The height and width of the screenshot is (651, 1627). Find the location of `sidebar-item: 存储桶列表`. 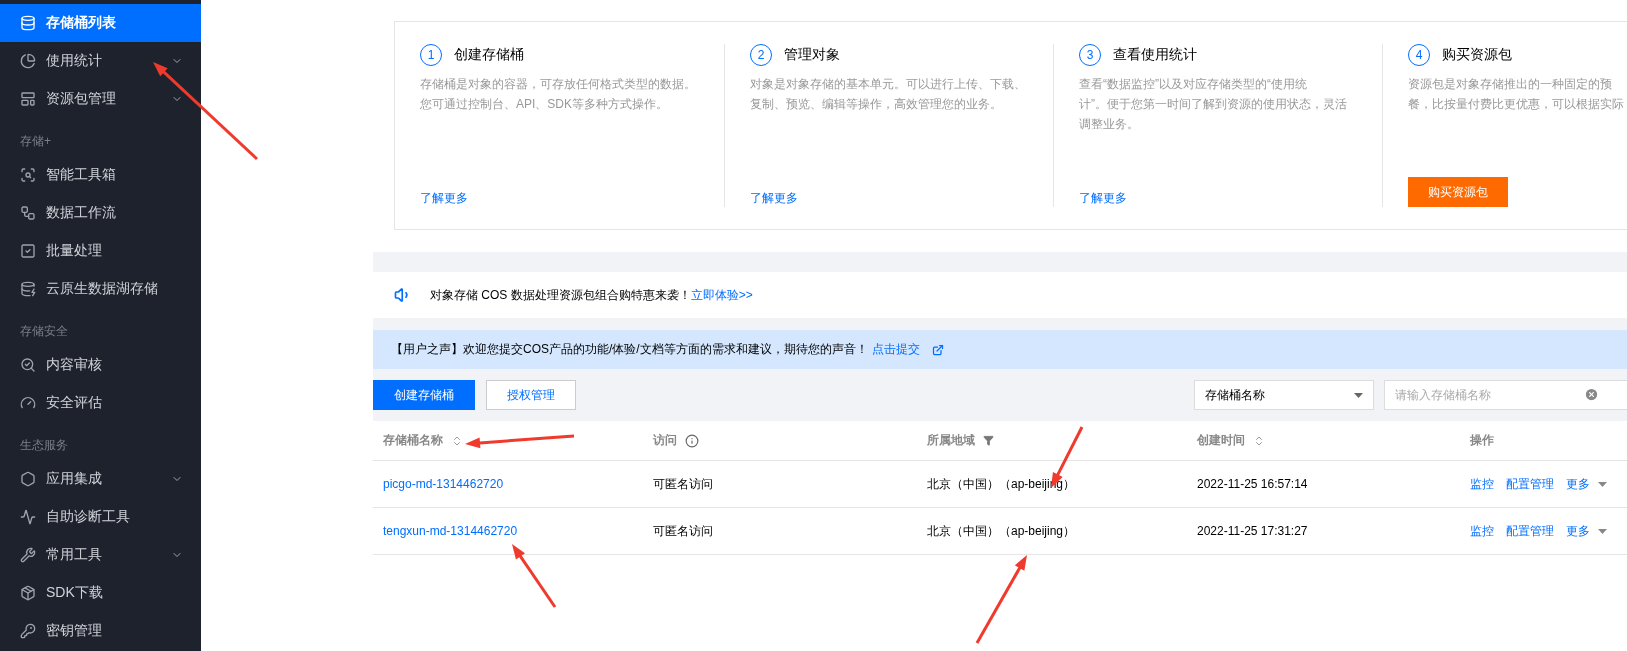

sidebar-item: 存储桶列表 is located at coordinates (100, 23).